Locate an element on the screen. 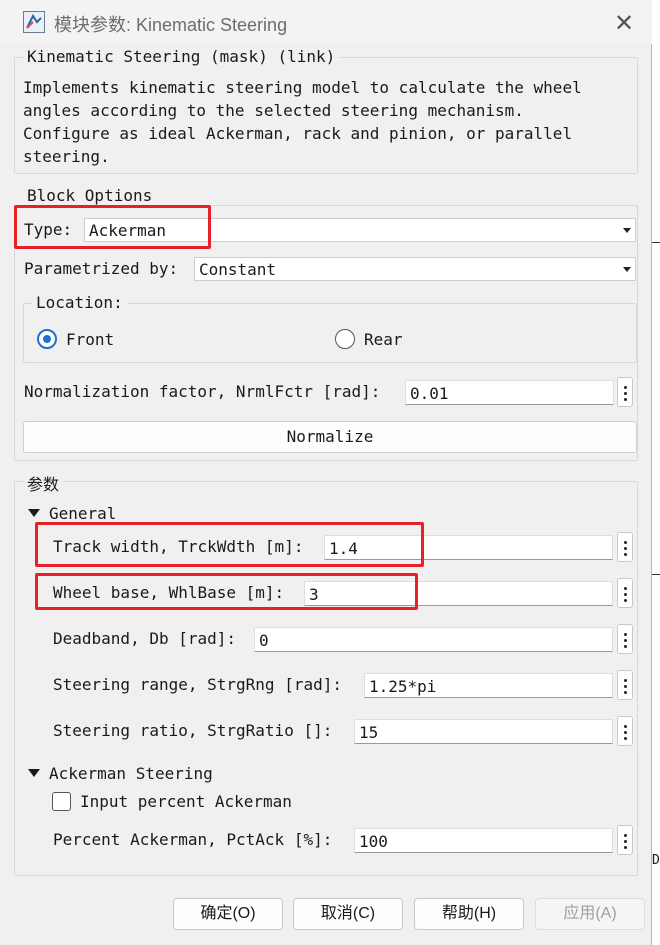 The width and height of the screenshot is (660, 945). parameters-title: 参数 is located at coordinates (43, 483).